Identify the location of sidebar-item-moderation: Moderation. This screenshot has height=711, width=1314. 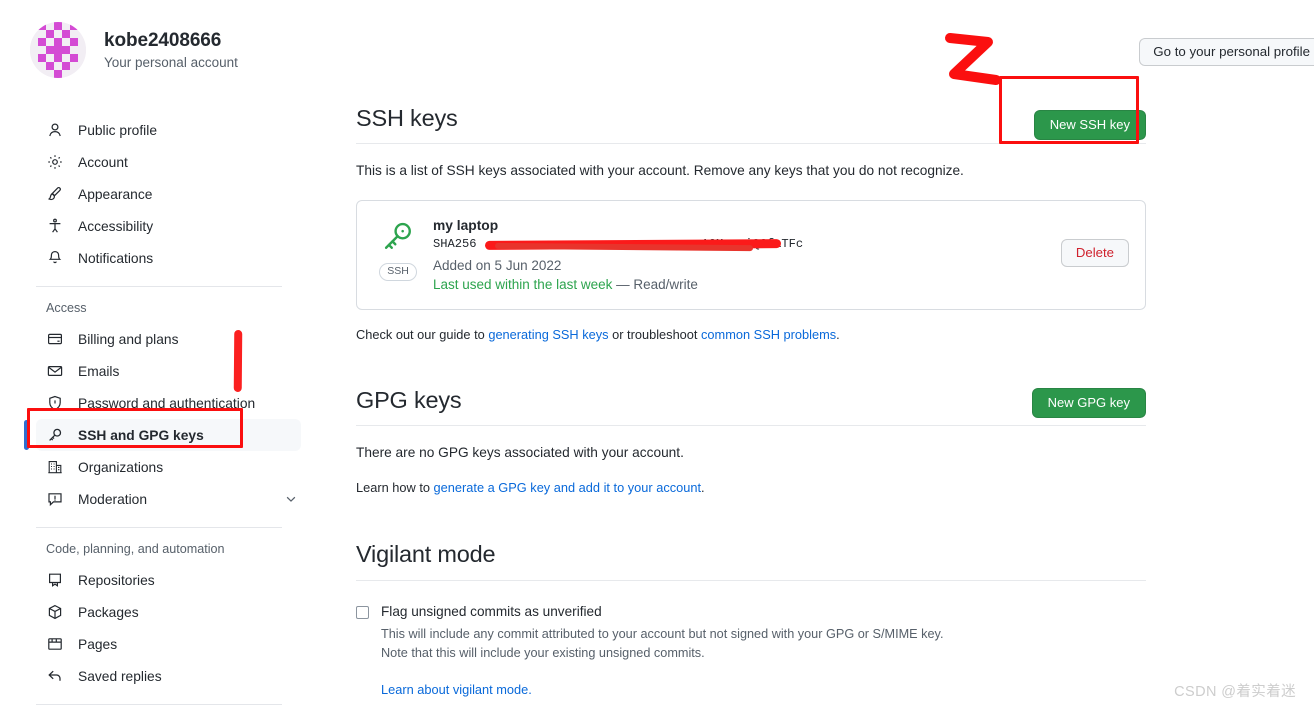
(171, 499).